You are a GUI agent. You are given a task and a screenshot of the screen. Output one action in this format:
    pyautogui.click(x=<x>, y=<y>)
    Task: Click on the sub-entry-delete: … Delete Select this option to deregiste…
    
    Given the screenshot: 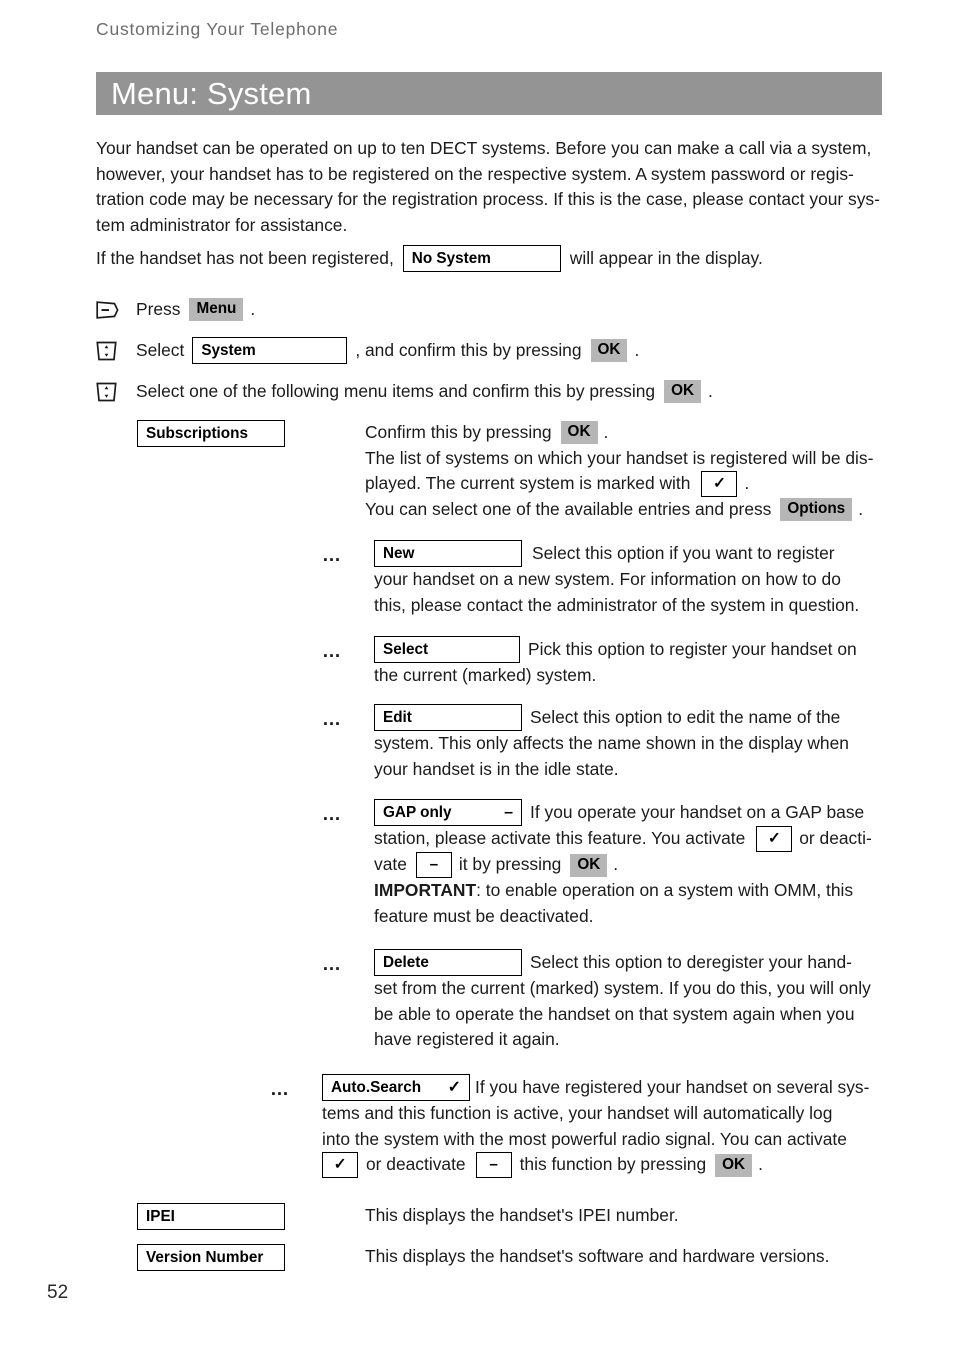 What is the action you would take?
    pyautogui.click(x=607, y=1001)
    